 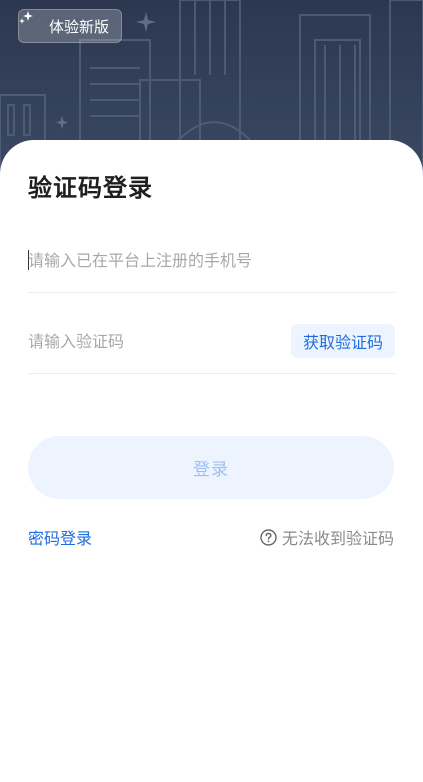 I want to click on try-new-version-button: 体验新版, so click(x=70, y=26).